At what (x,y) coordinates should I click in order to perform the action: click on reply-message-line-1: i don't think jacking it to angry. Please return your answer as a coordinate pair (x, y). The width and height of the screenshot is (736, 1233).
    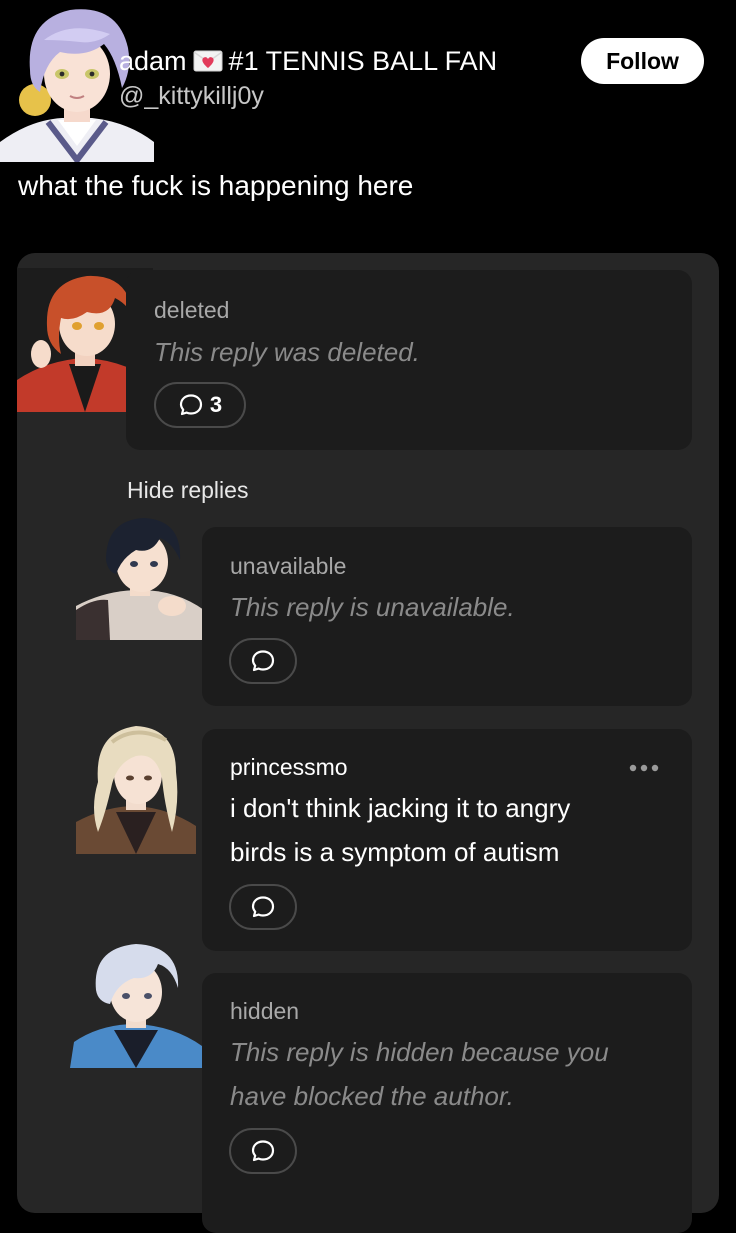
    Looking at the image, I should click on (400, 808).